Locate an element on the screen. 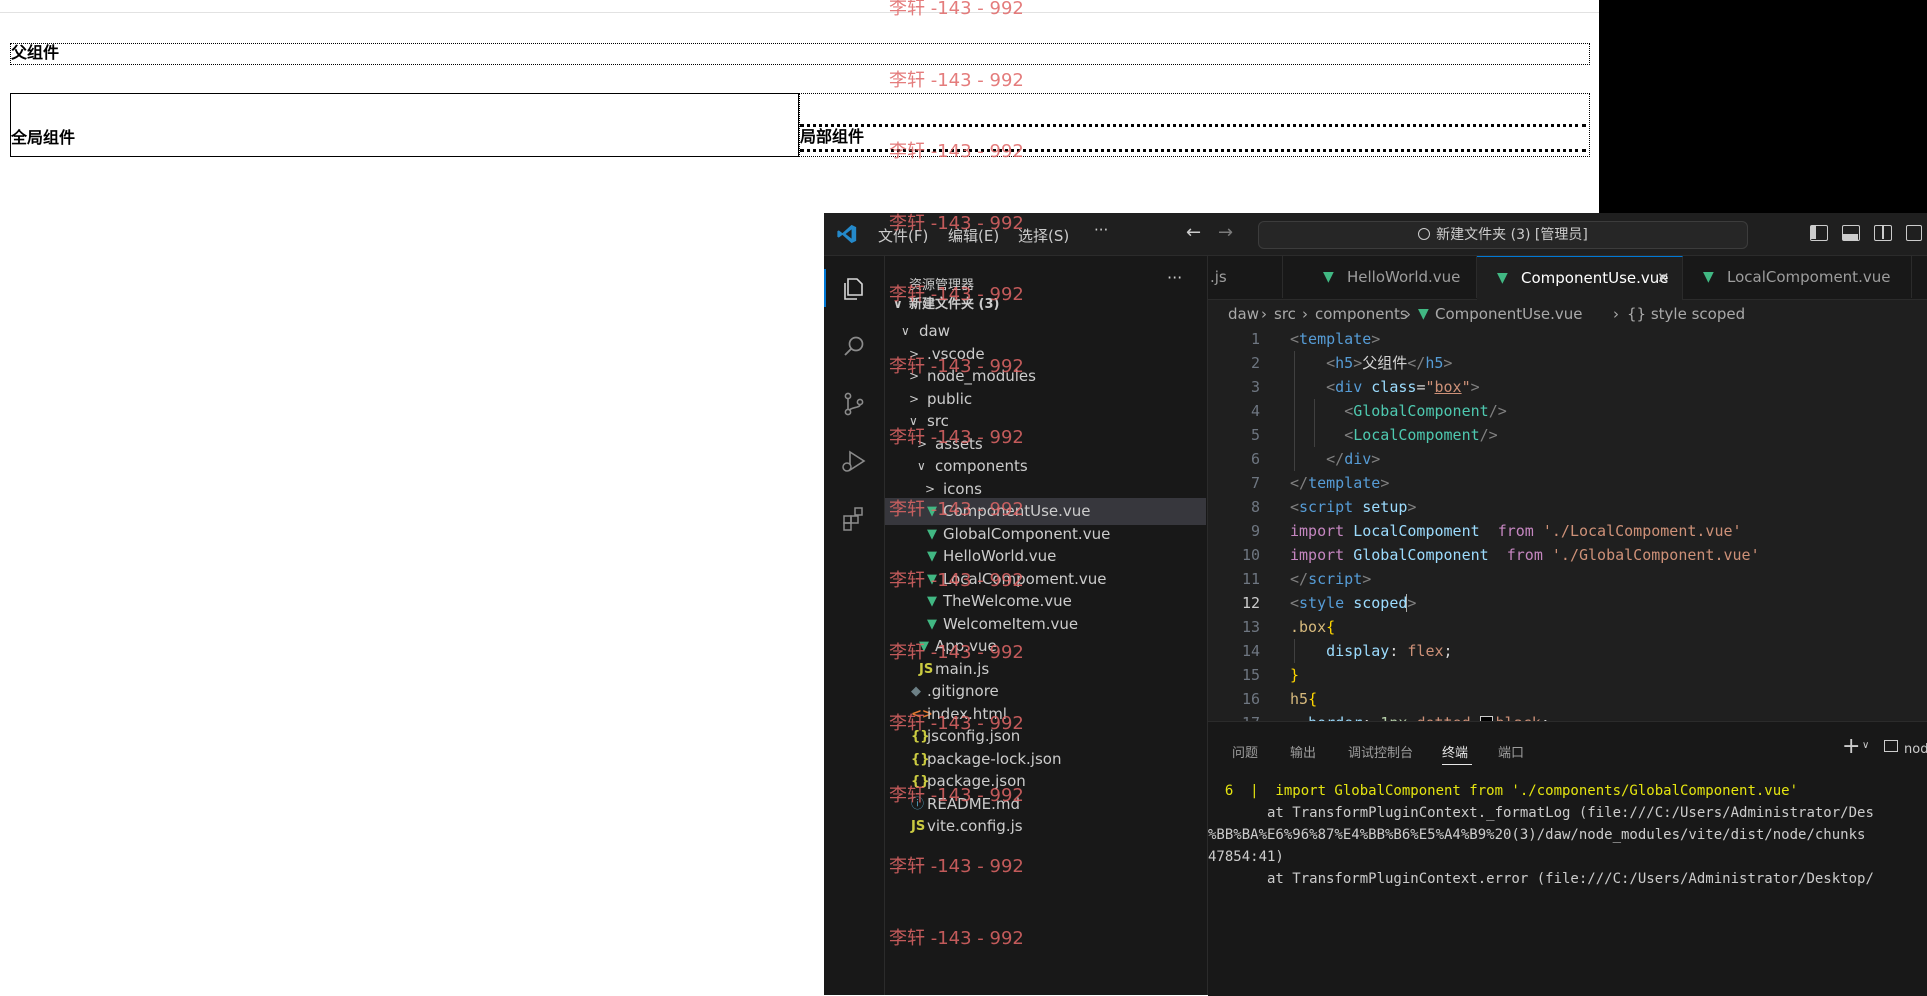 The height and width of the screenshot is (996, 1927). code-line: </template> is located at coordinates (1340, 483).